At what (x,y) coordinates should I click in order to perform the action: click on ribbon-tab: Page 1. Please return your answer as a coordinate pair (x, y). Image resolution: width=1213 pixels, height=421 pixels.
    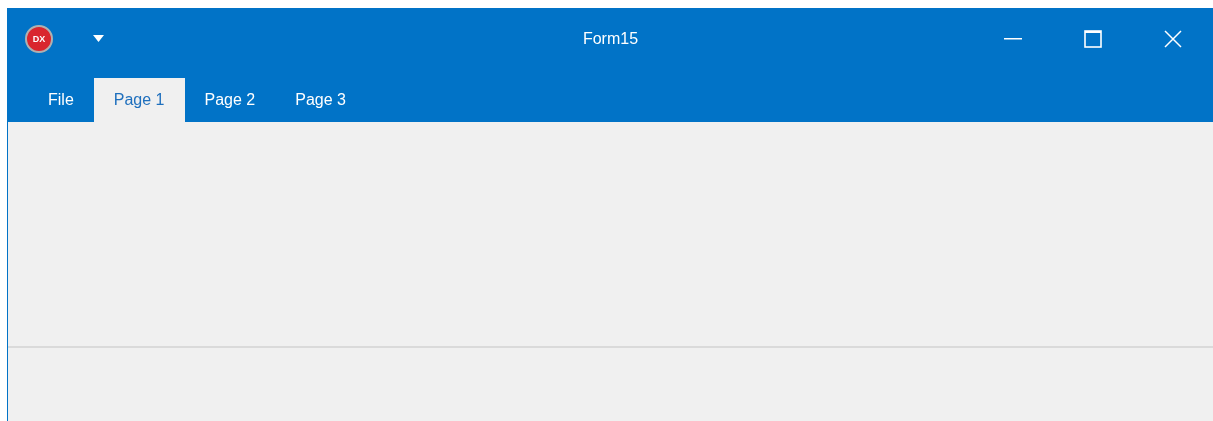
    Looking at the image, I should click on (139, 100).